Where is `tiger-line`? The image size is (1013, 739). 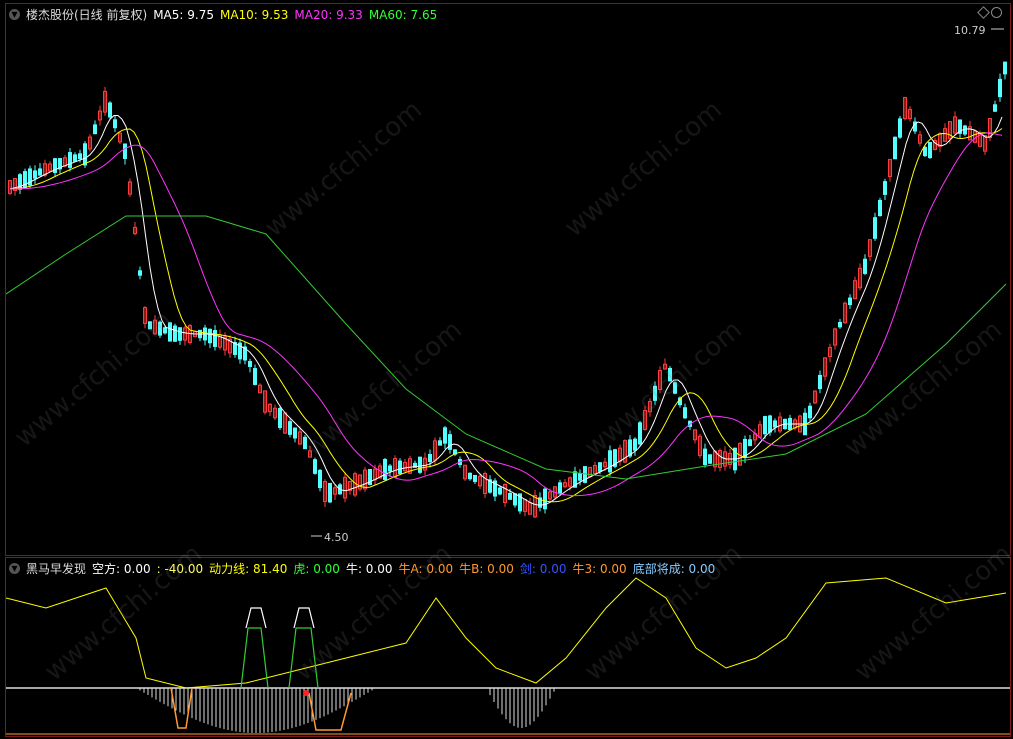
tiger-line is located at coordinates (279, 658).